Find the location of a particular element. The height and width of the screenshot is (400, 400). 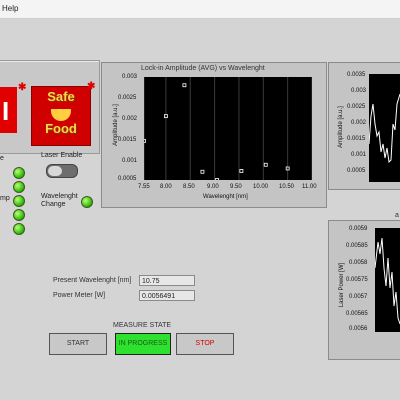

x-tick: 8.00 is located at coordinates (166, 187).